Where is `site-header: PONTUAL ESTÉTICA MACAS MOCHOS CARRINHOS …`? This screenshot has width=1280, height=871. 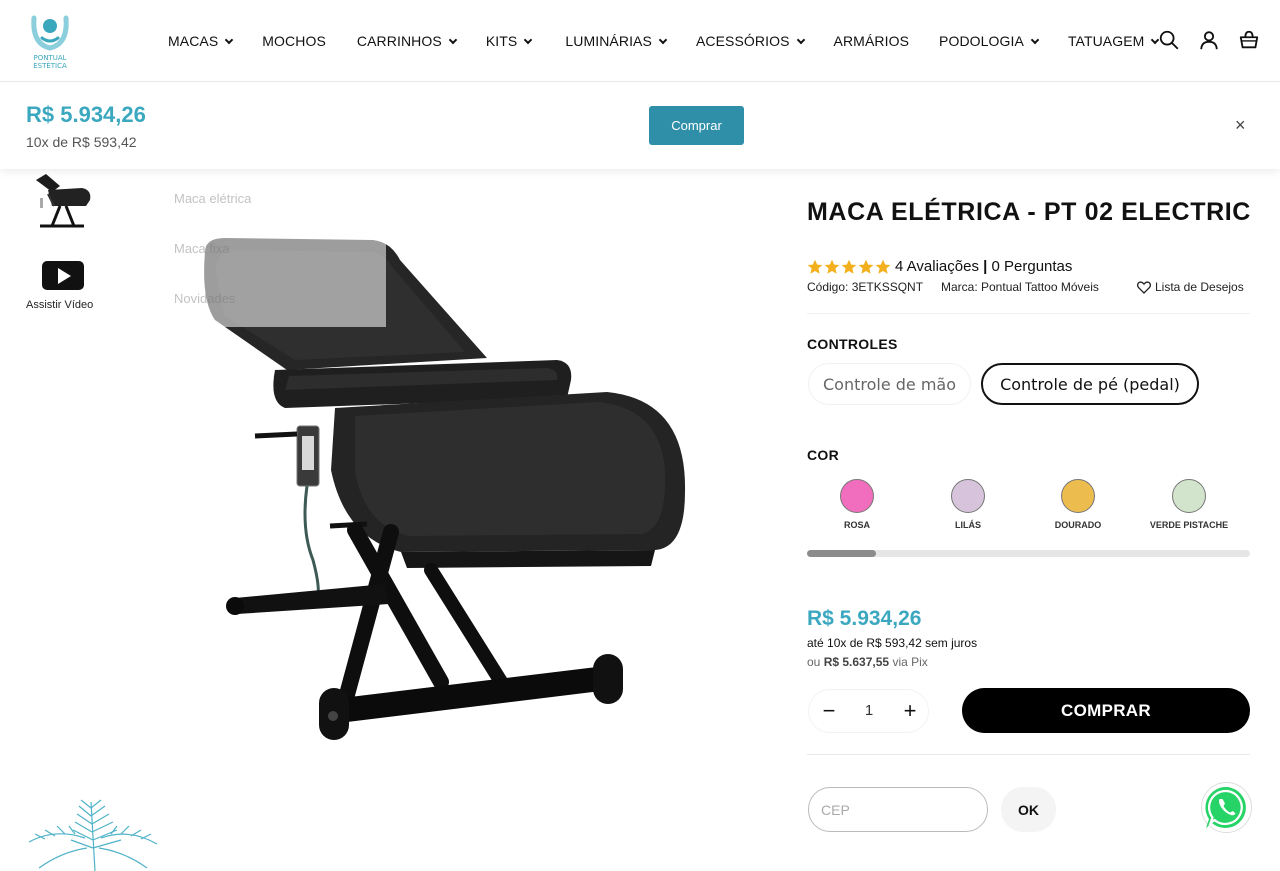 site-header: PONTUAL ESTÉTICA MACAS MOCHOS CARRINHOS … is located at coordinates (640, 41).